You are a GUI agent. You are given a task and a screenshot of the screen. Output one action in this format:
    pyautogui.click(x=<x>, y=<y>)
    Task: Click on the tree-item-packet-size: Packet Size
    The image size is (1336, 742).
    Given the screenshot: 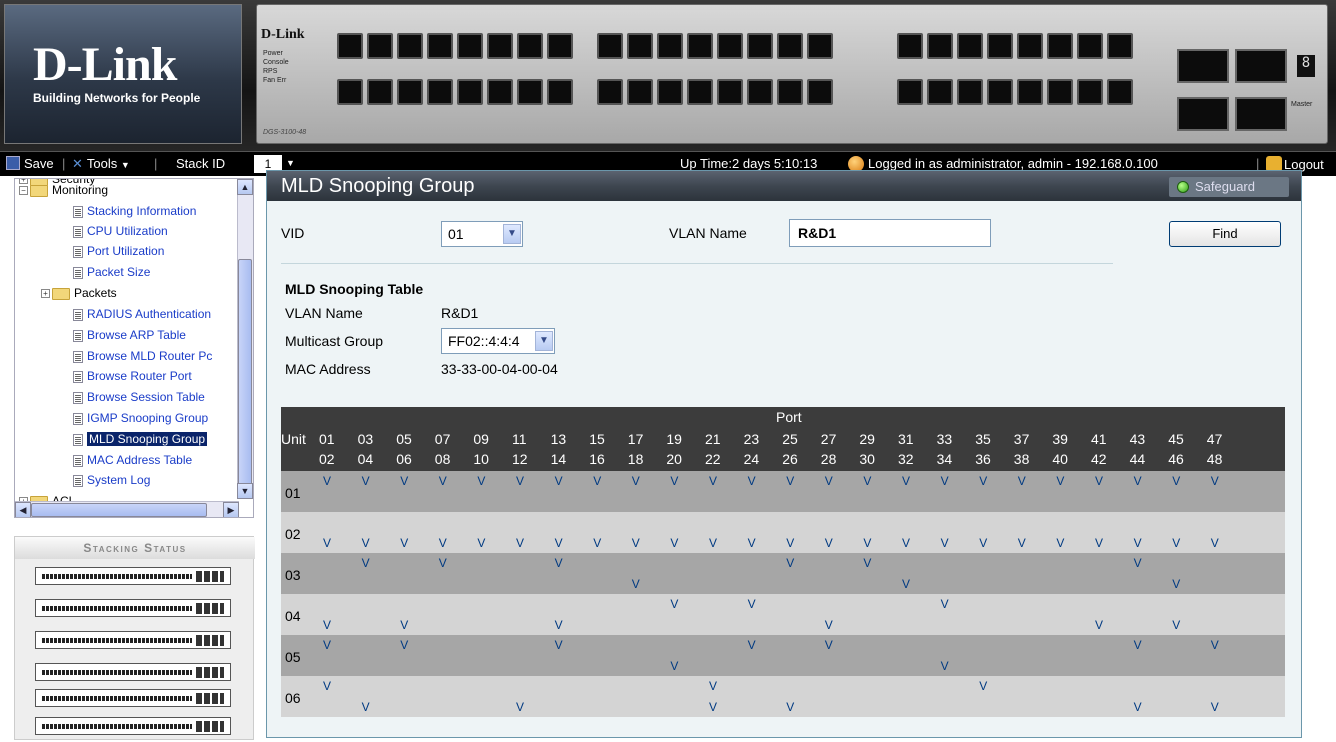 What is the action you would take?
    pyautogui.click(x=111, y=272)
    